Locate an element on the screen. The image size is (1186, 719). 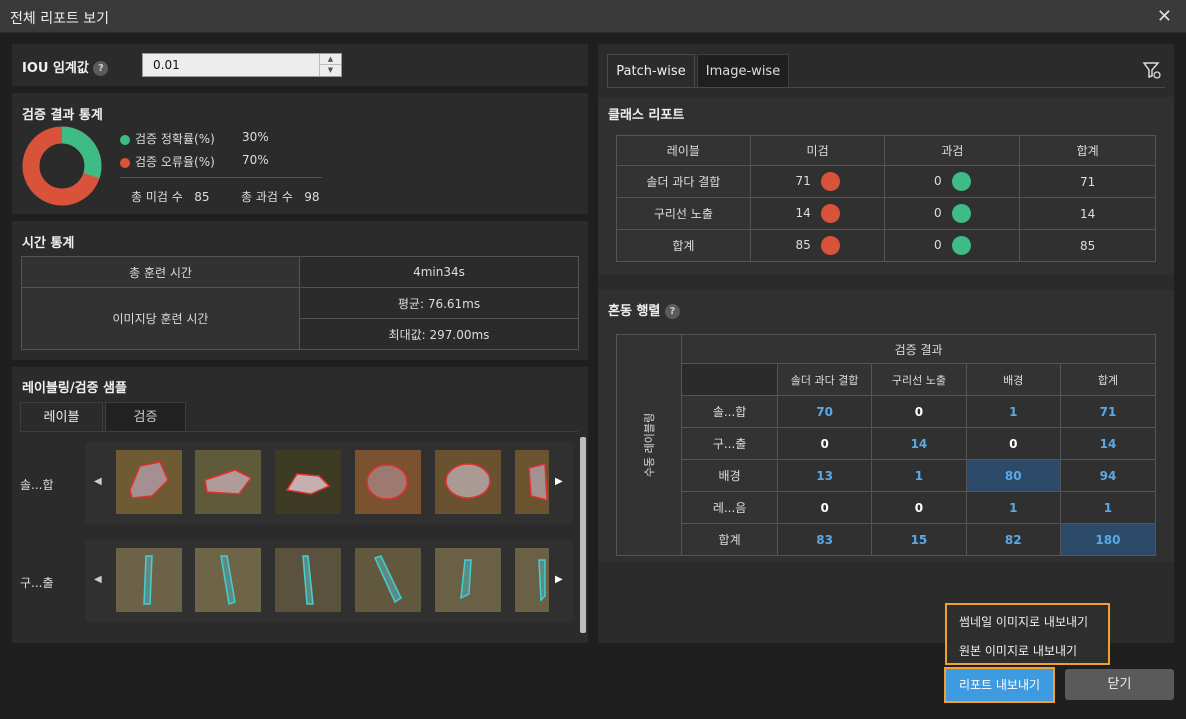
iou-spinner: ▲ ▼ is located at coordinates (330, 65).